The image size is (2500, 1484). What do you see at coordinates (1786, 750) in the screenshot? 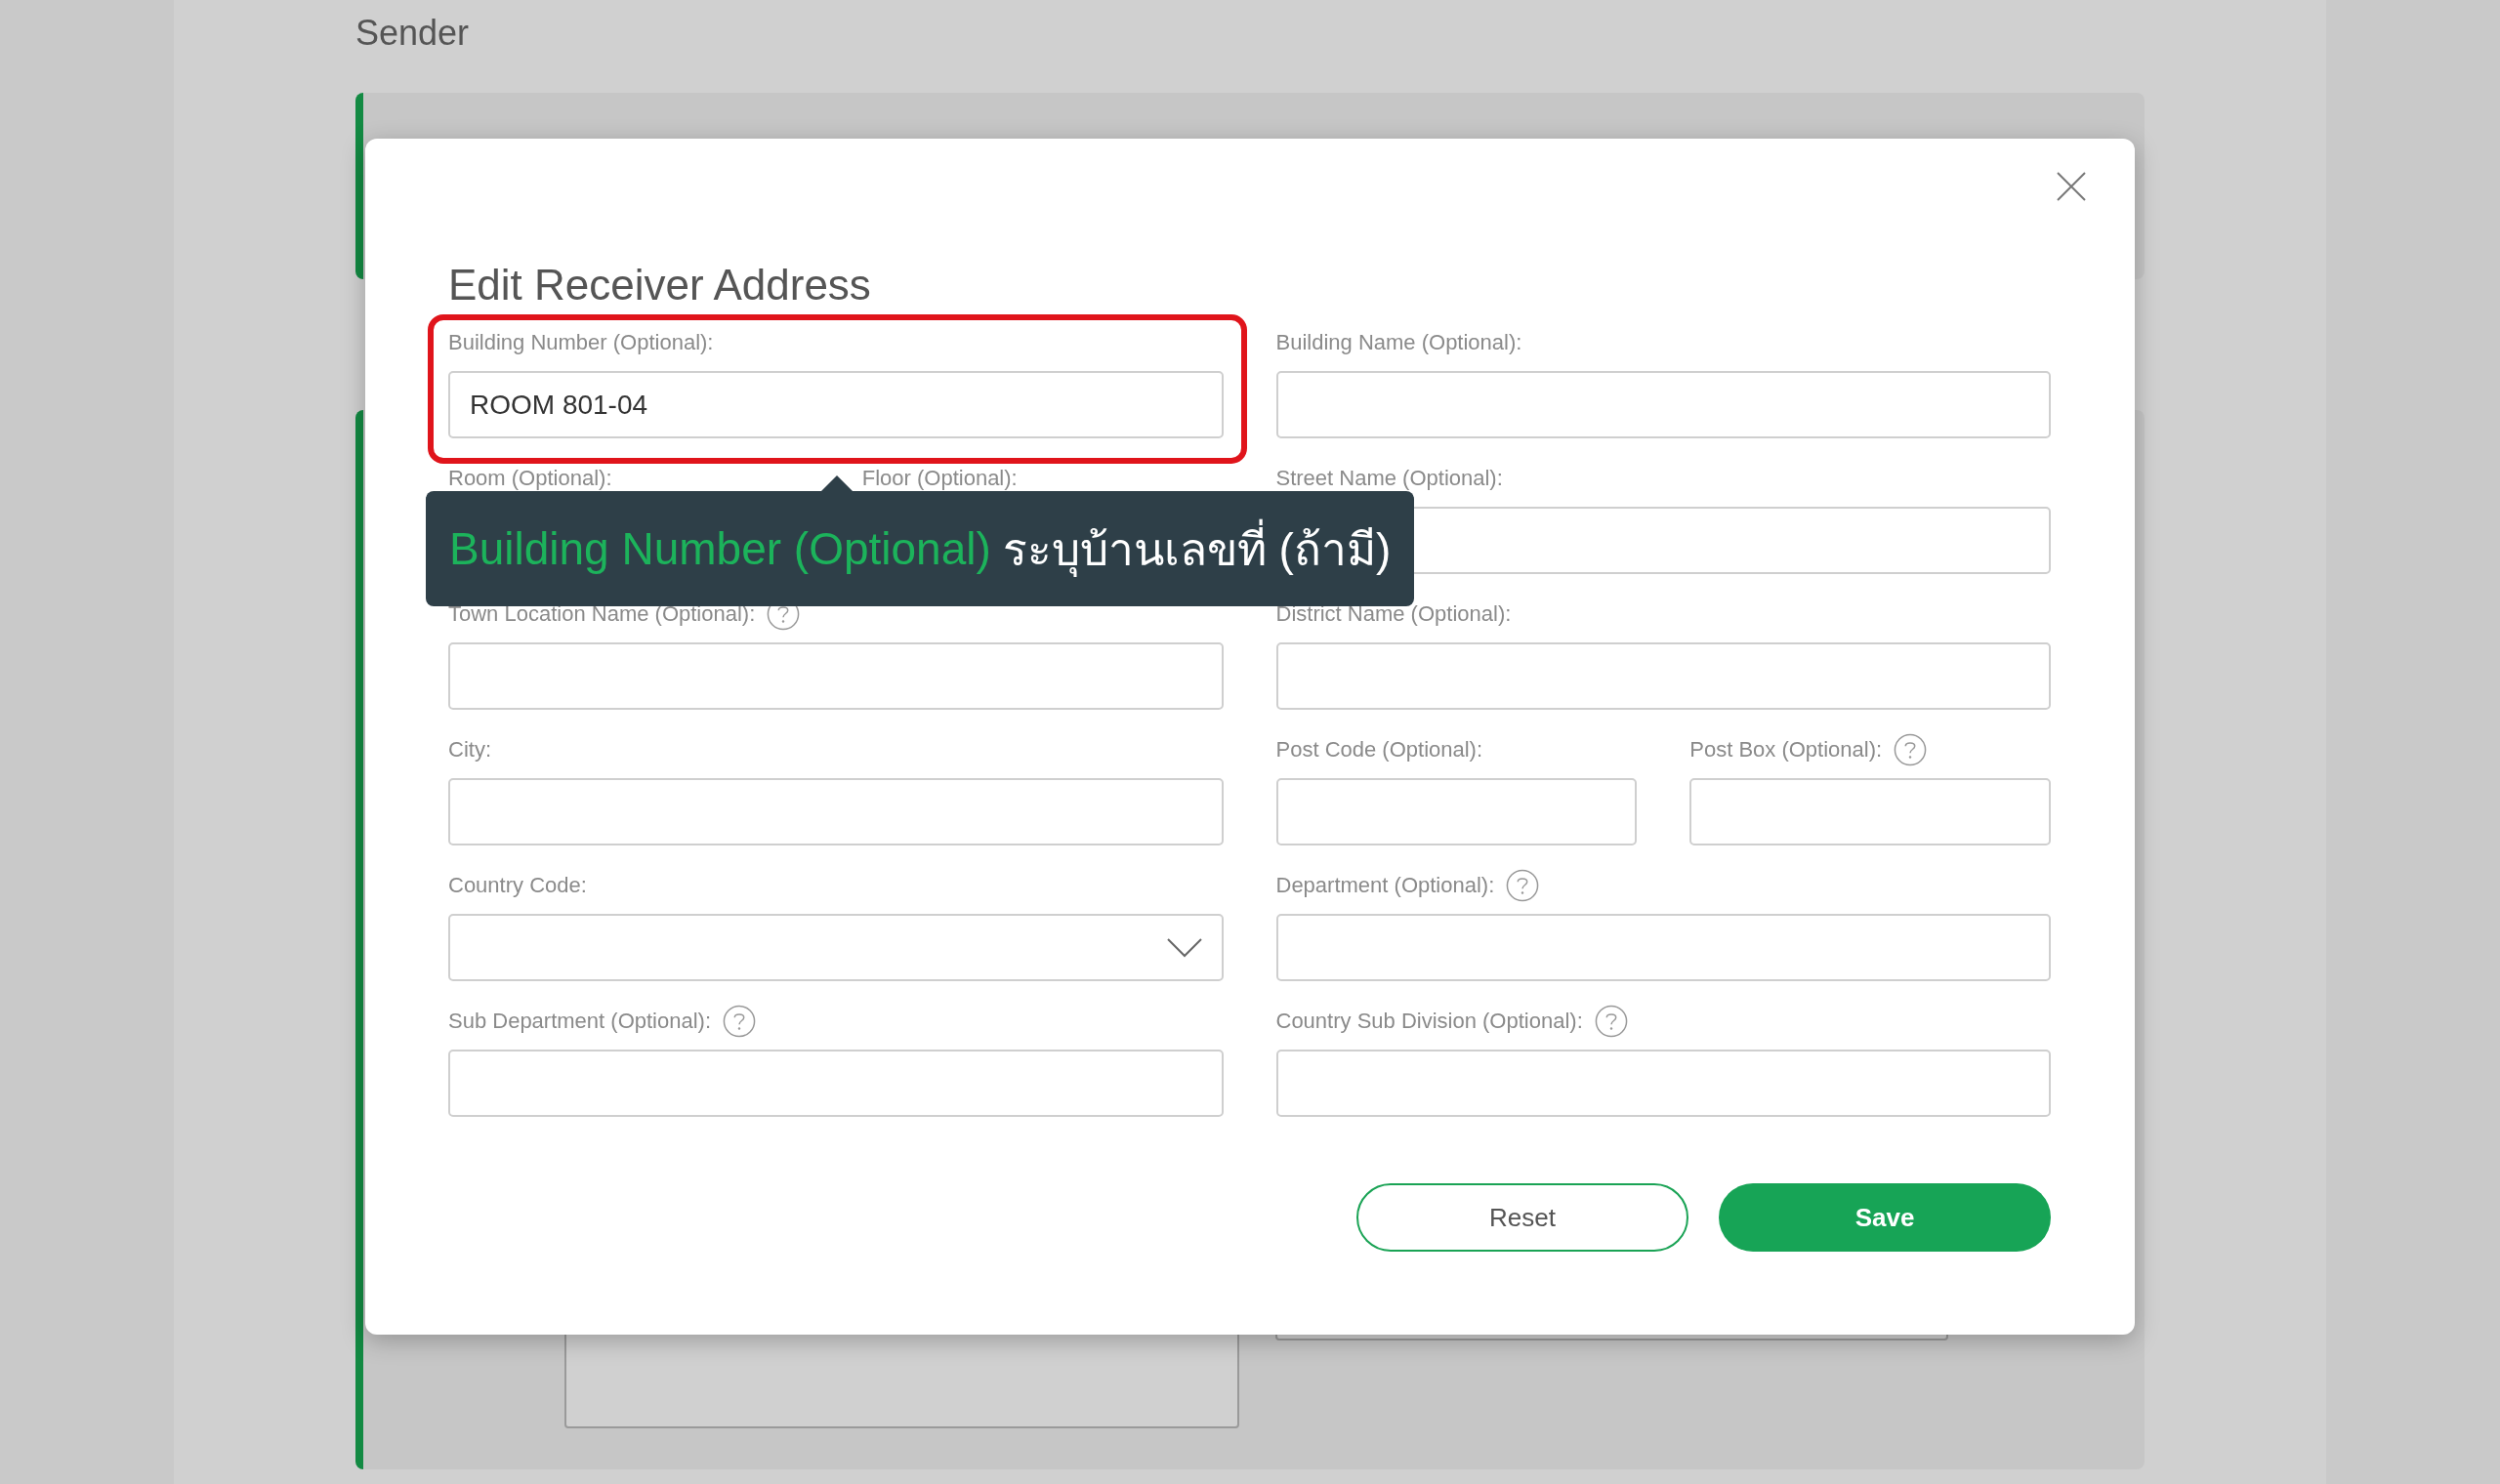
I see `field-label: Post Box (Optional):` at bounding box center [1786, 750].